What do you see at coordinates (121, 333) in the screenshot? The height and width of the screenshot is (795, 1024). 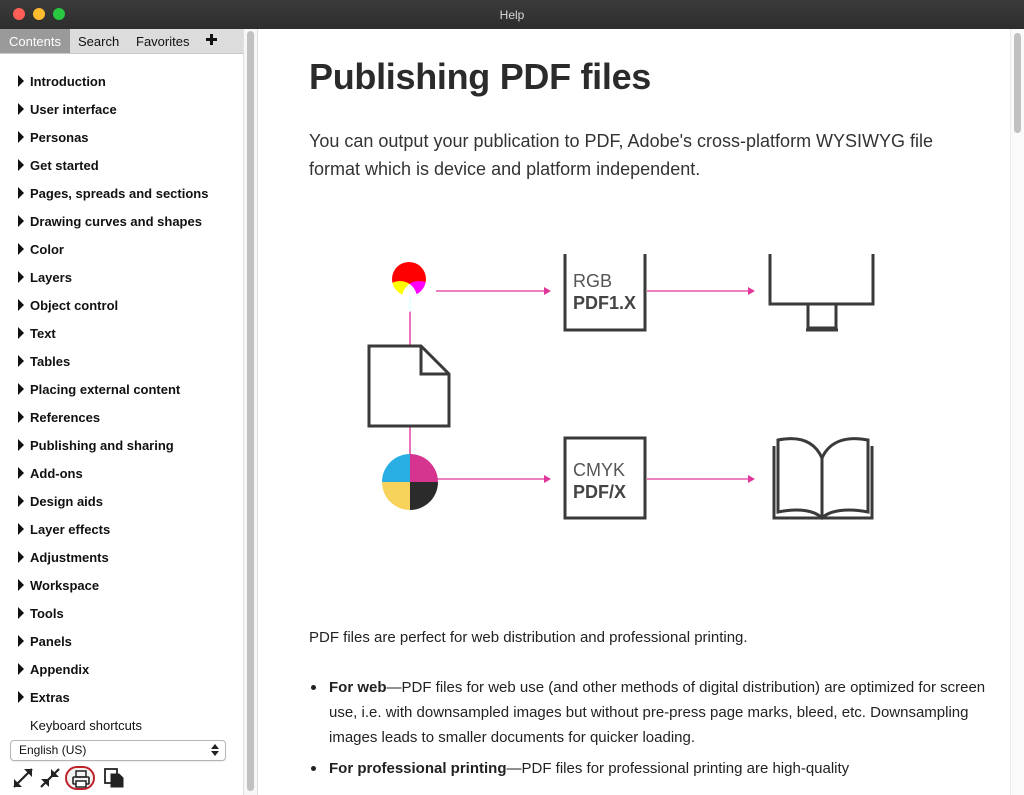 I see `toc-item-text: Text` at bounding box center [121, 333].